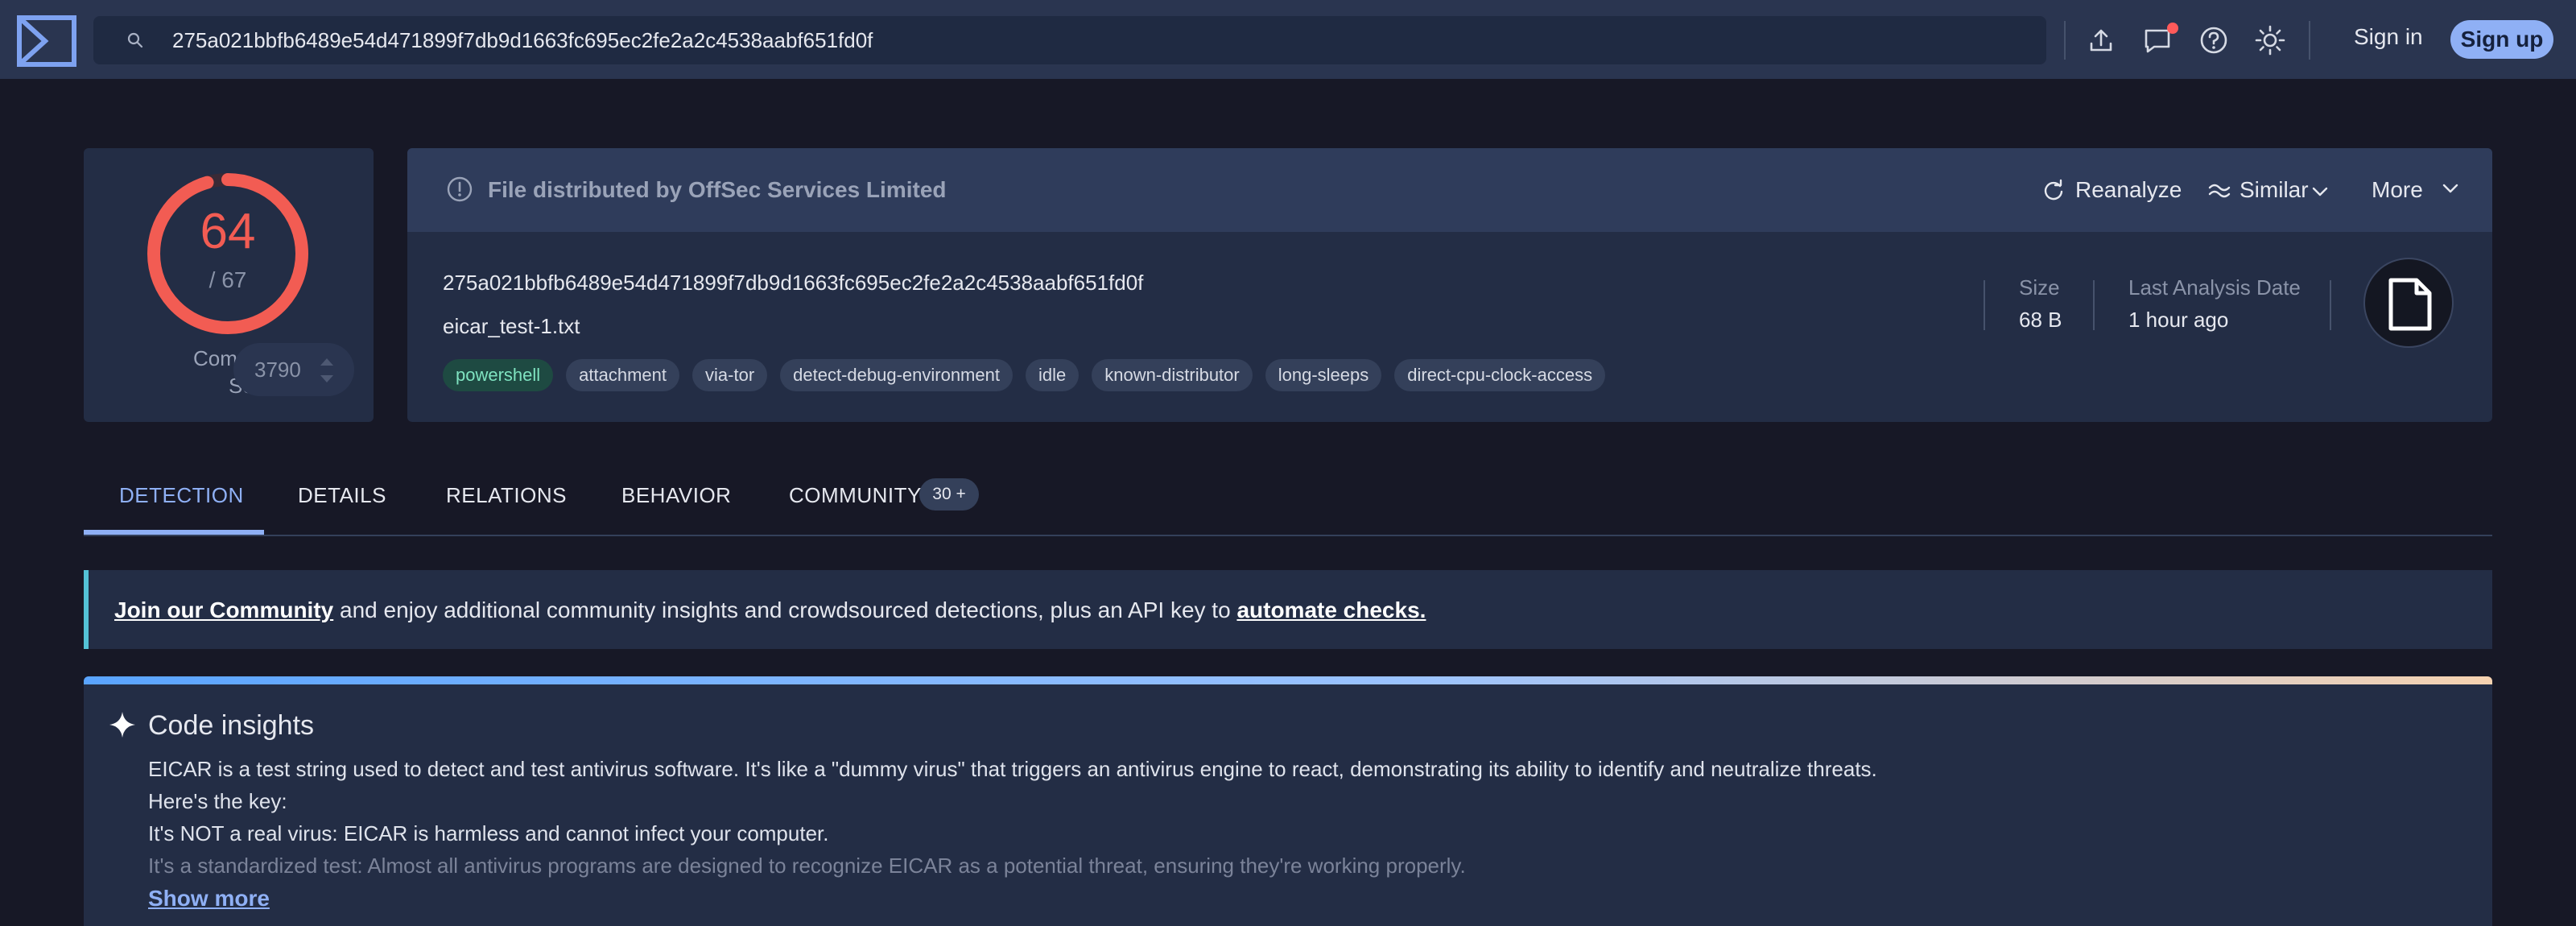  Describe the element at coordinates (2039, 287) in the screenshot. I see `size-label: Size` at that location.